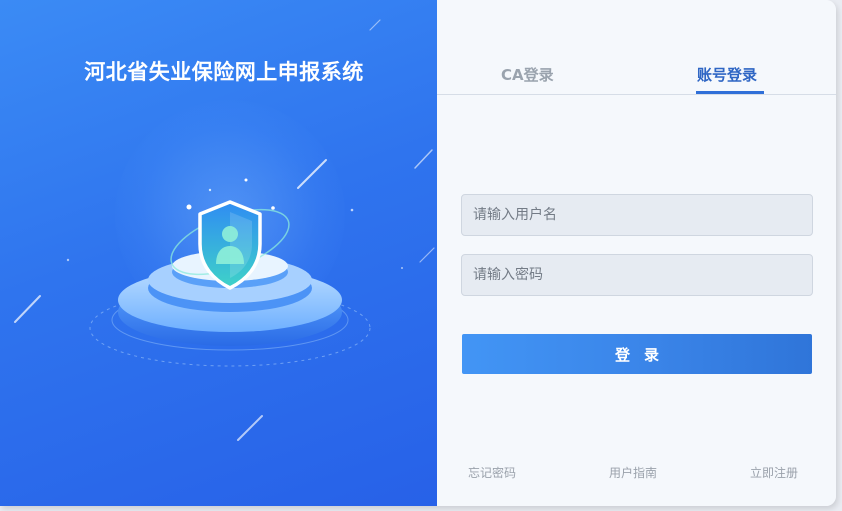 Image resolution: width=842 pixels, height=511 pixels. Describe the element at coordinates (637, 215) in the screenshot. I see `username-input` at that location.